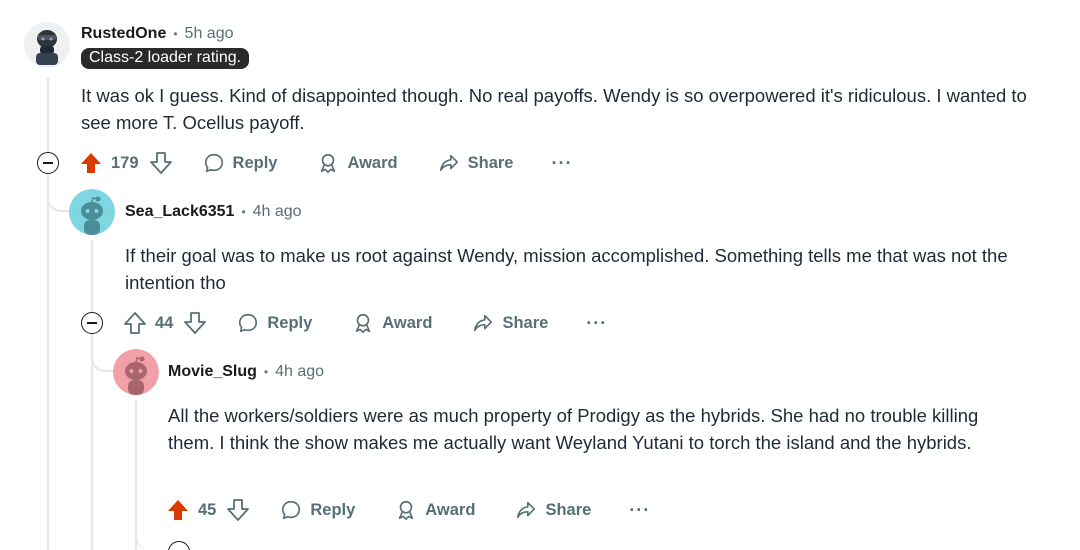 Image resolution: width=1080 pixels, height=550 pixels. I want to click on author-name: Sea_Lack6351, so click(179, 212).